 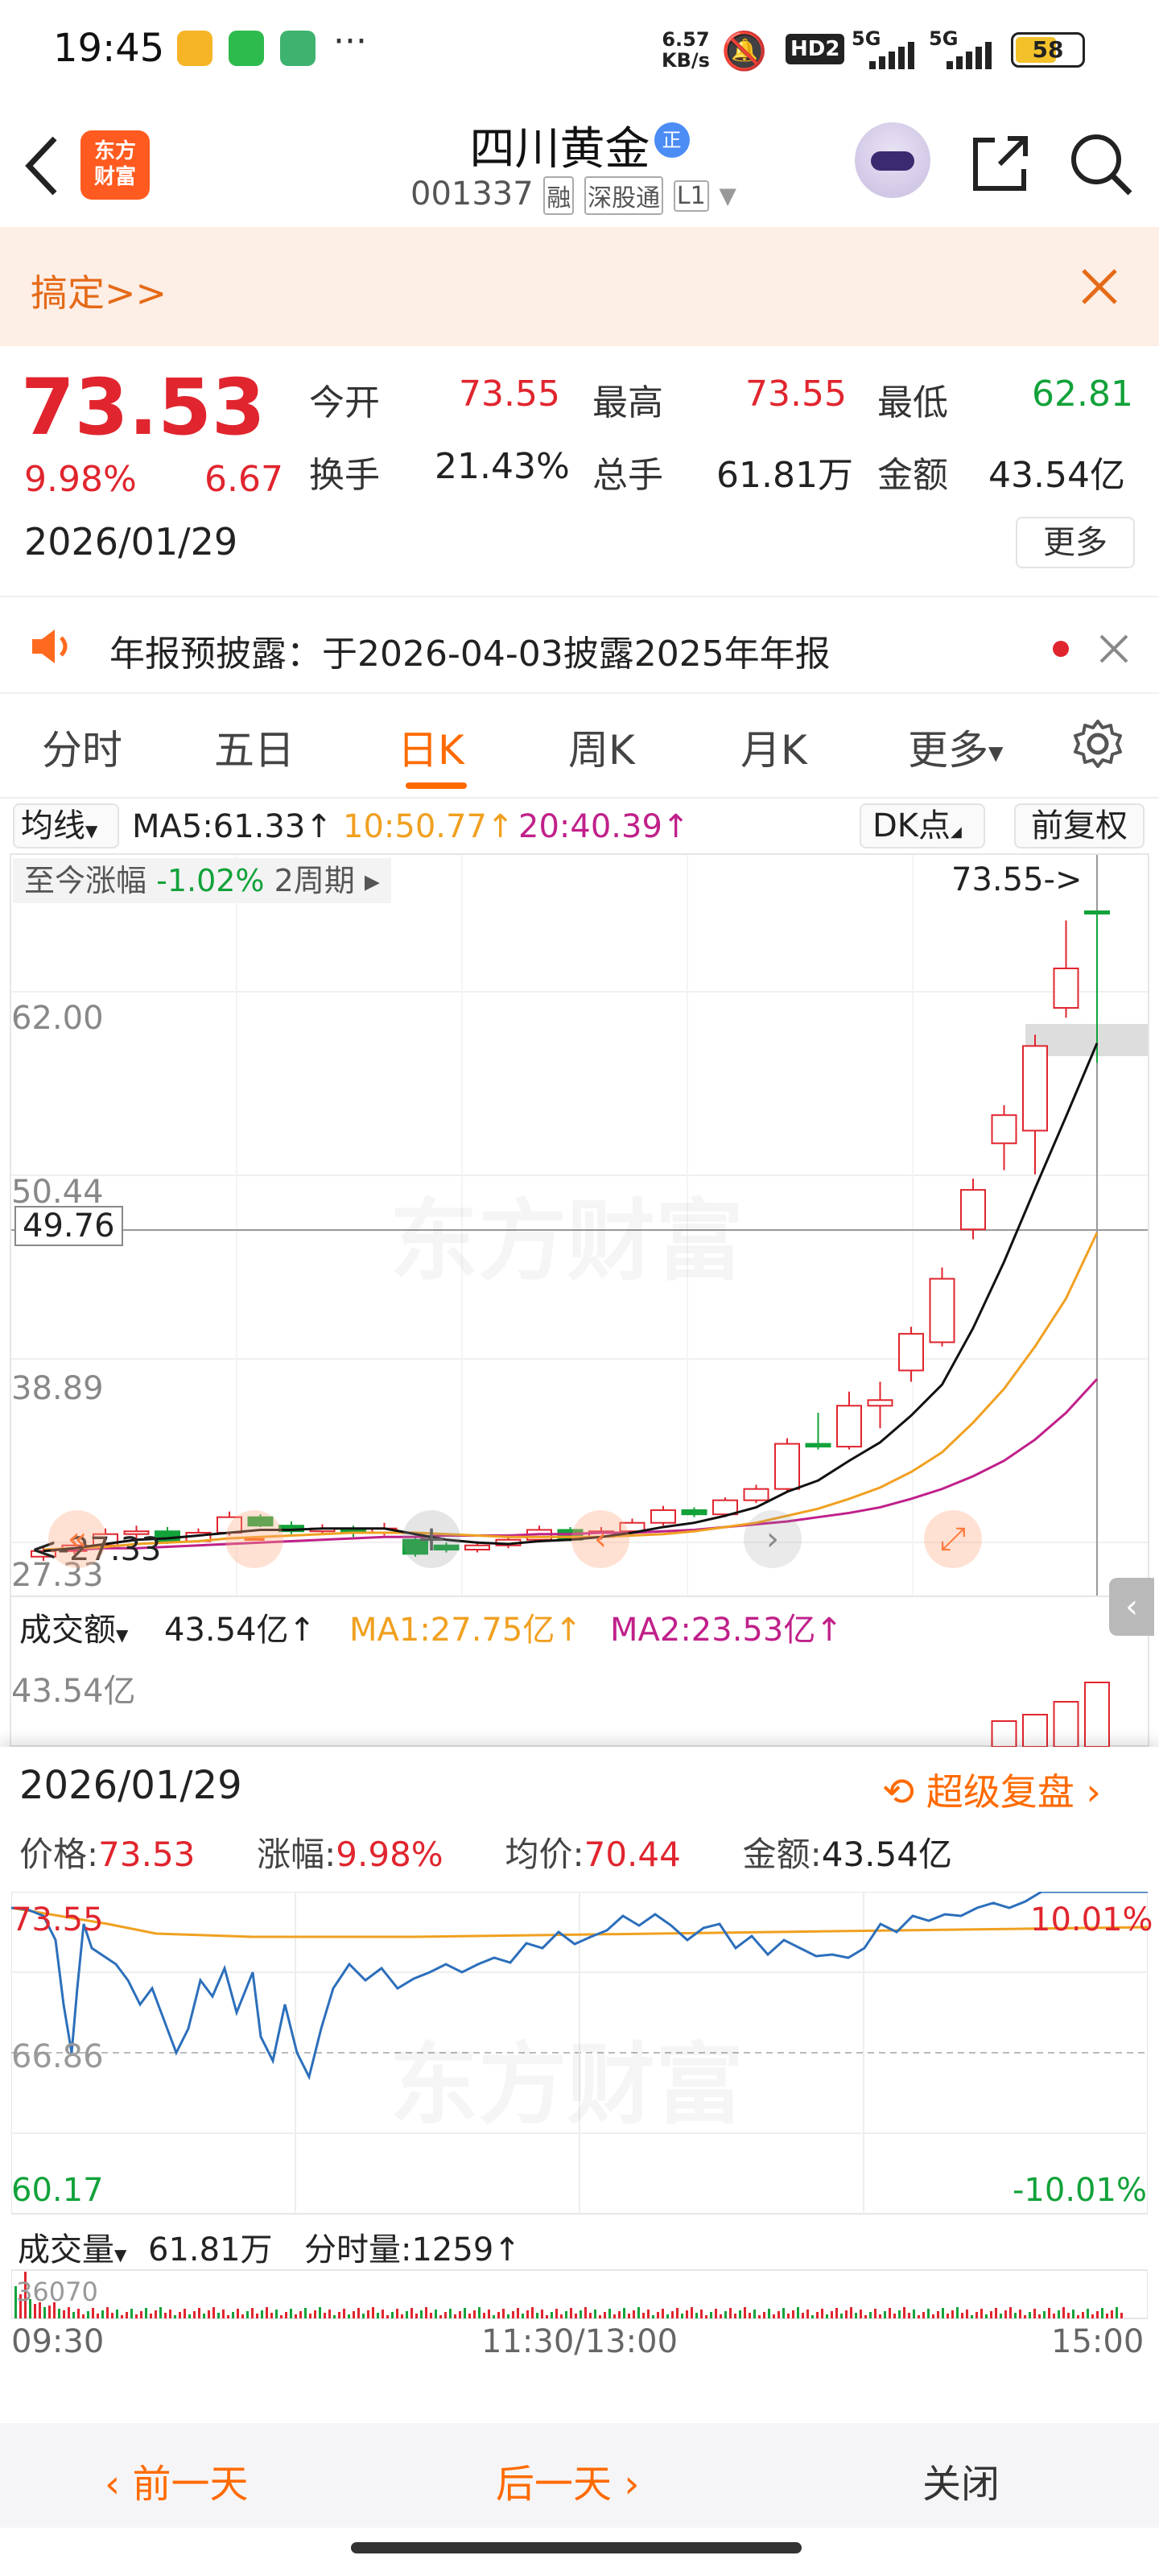 I want to click on tab-more: 更多▼, so click(x=955, y=747).